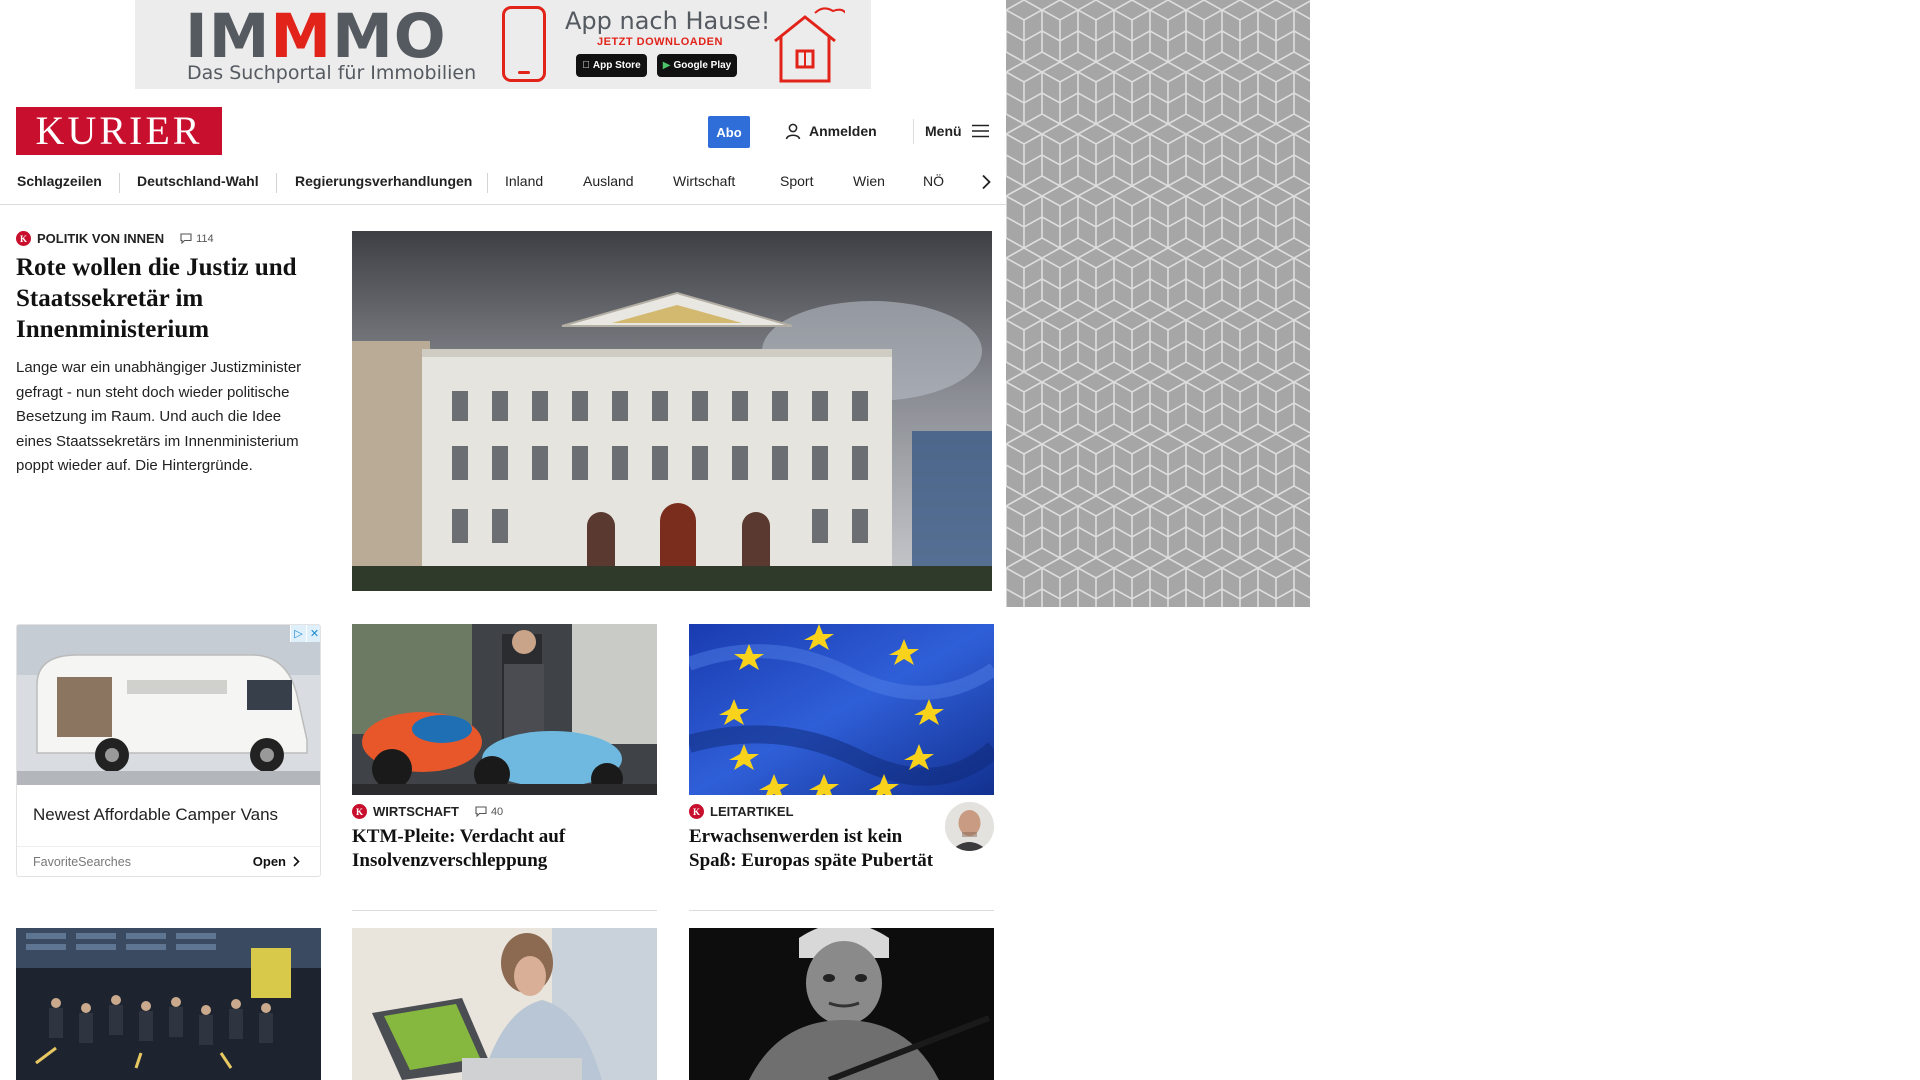 Image resolution: width=1920 pixels, height=1080 pixels. Describe the element at coordinates (672, 411) in the screenshot. I see `lead-image-palais` at that location.